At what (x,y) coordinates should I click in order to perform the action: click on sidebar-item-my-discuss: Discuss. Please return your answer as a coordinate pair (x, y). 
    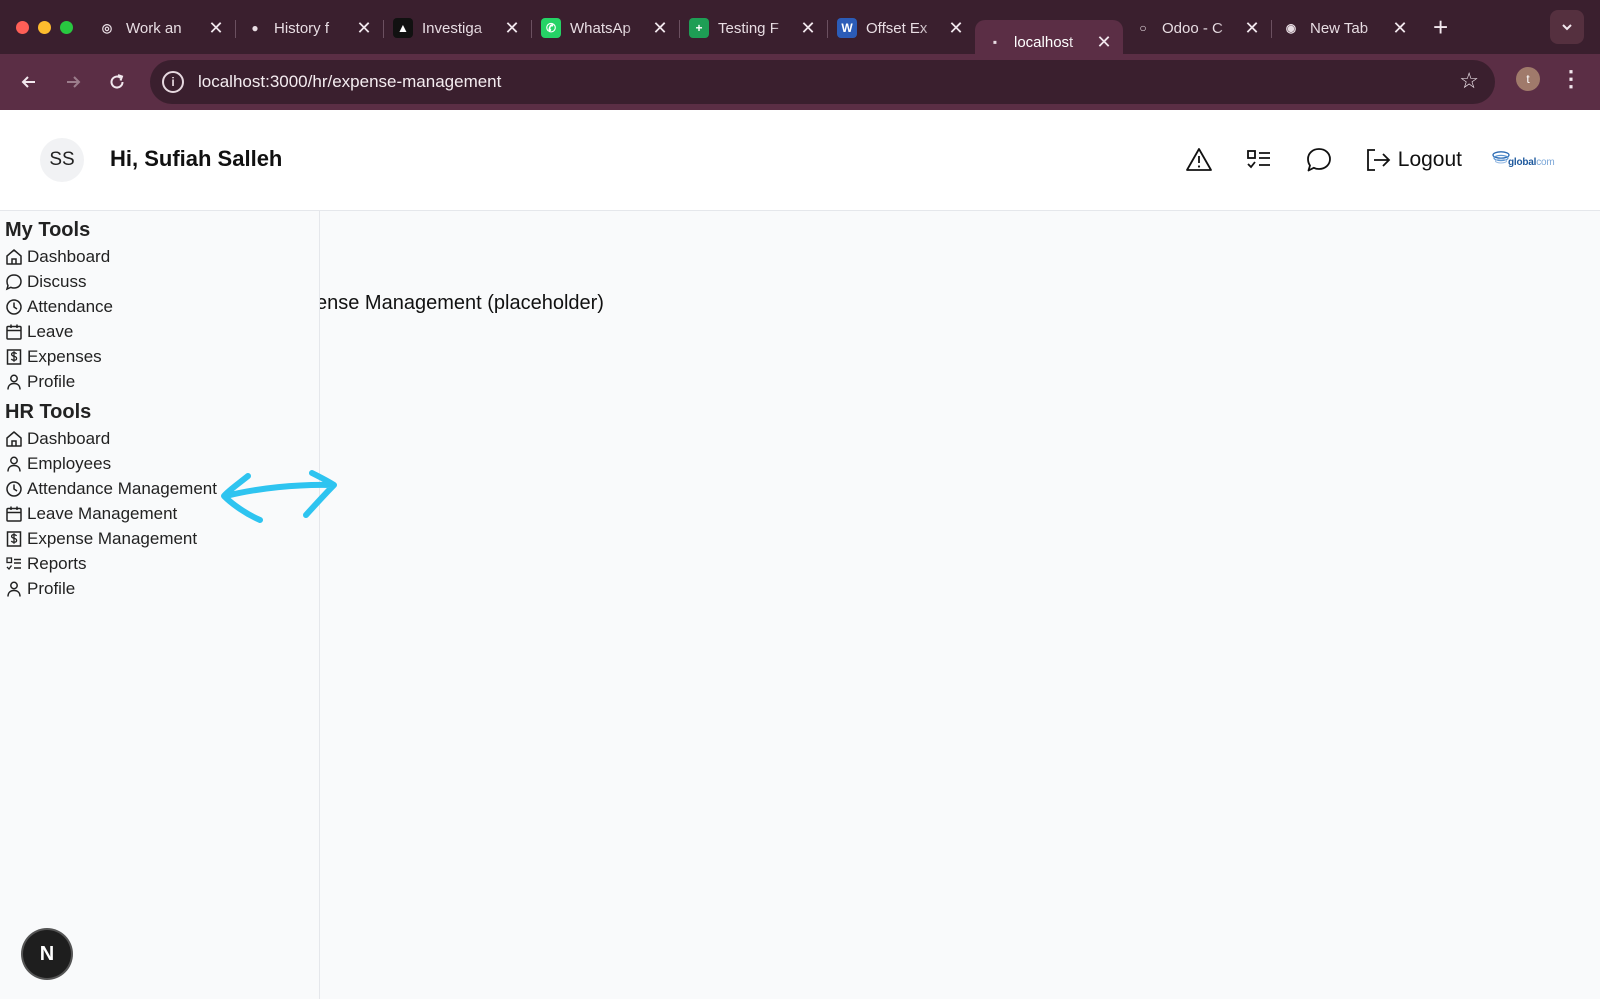
    Looking at the image, I should click on (162, 281).